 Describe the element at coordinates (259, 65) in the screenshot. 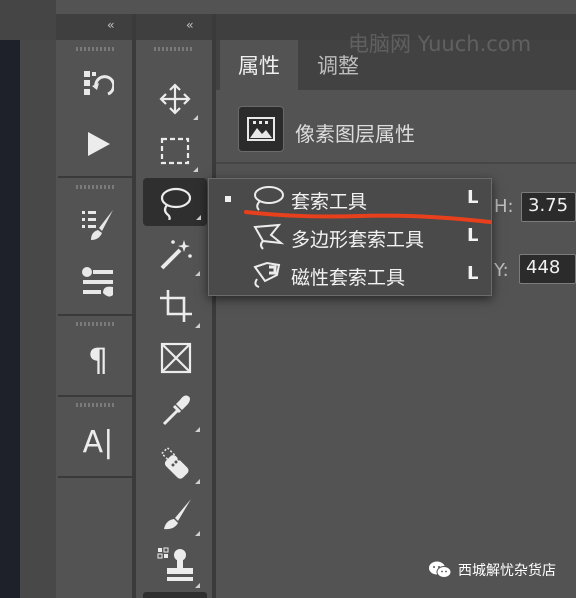

I see `tab-properties: 属性` at that location.